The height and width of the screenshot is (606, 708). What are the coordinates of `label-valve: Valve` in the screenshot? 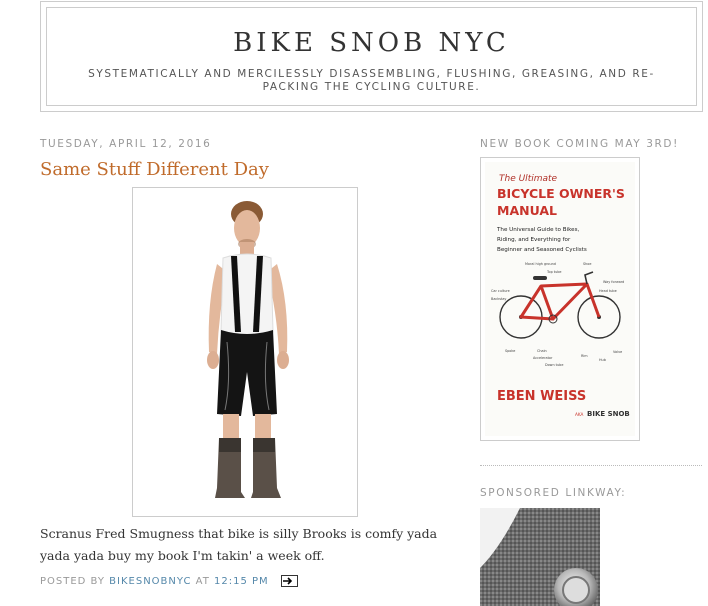 It's located at (617, 352).